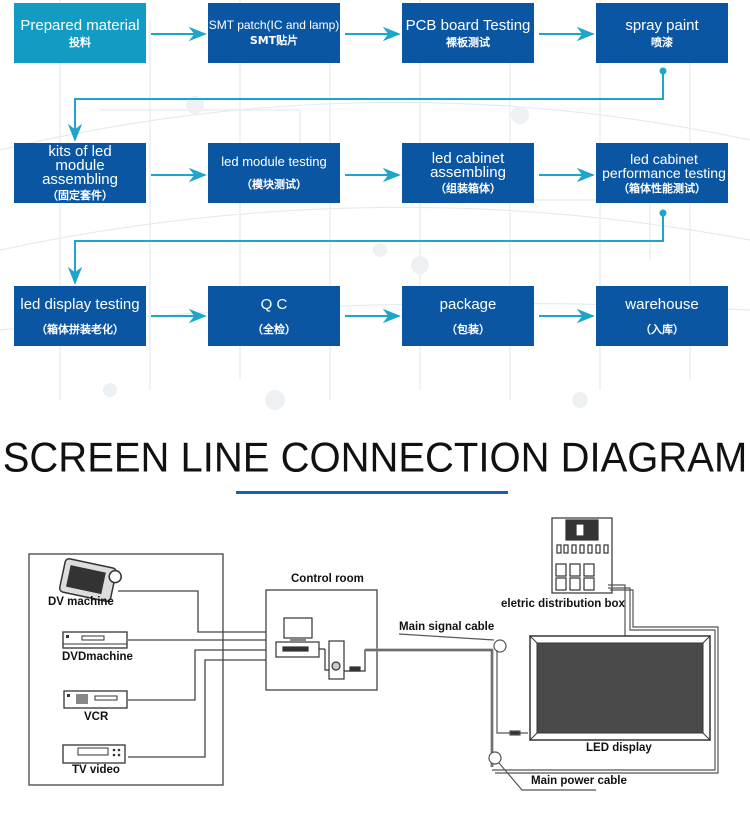 This screenshot has height=828, width=750. I want to click on label-main-signal-cable: Main signal cable, so click(447, 627).